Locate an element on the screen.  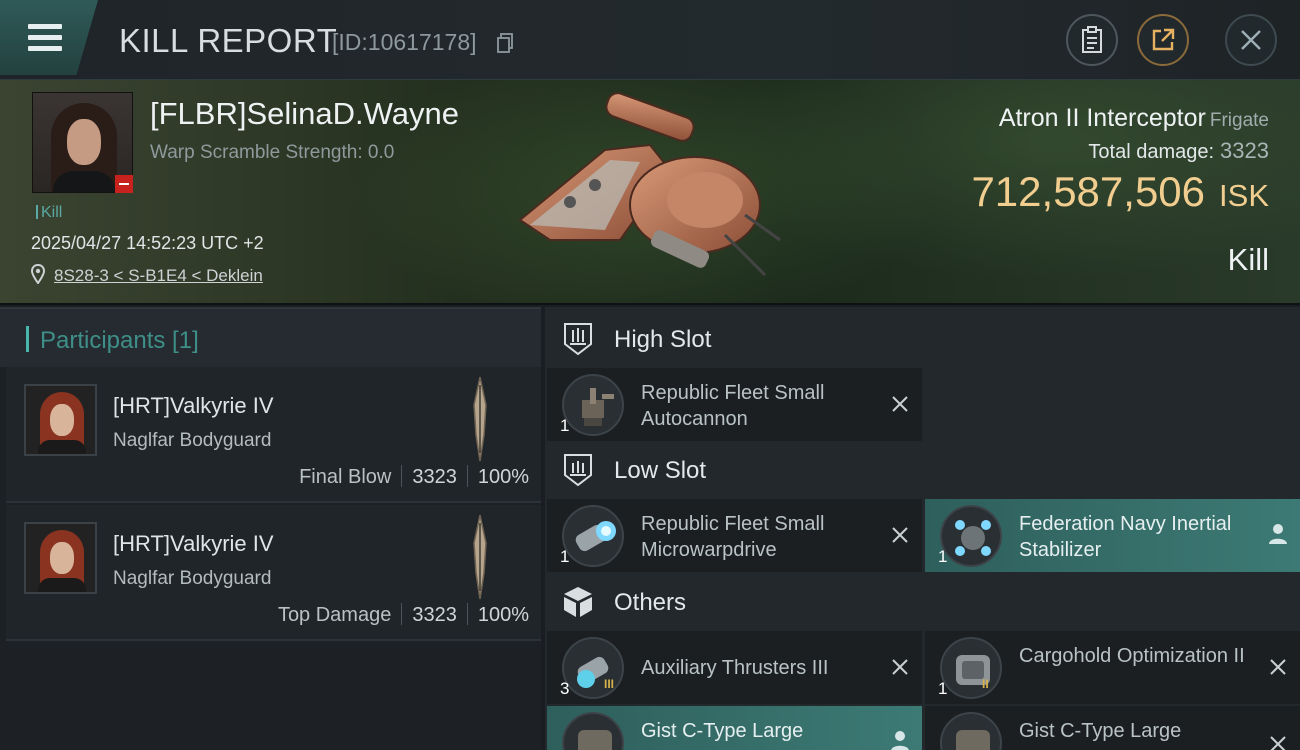
isk-amount: 712,587,506 is located at coordinates (1088, 191).